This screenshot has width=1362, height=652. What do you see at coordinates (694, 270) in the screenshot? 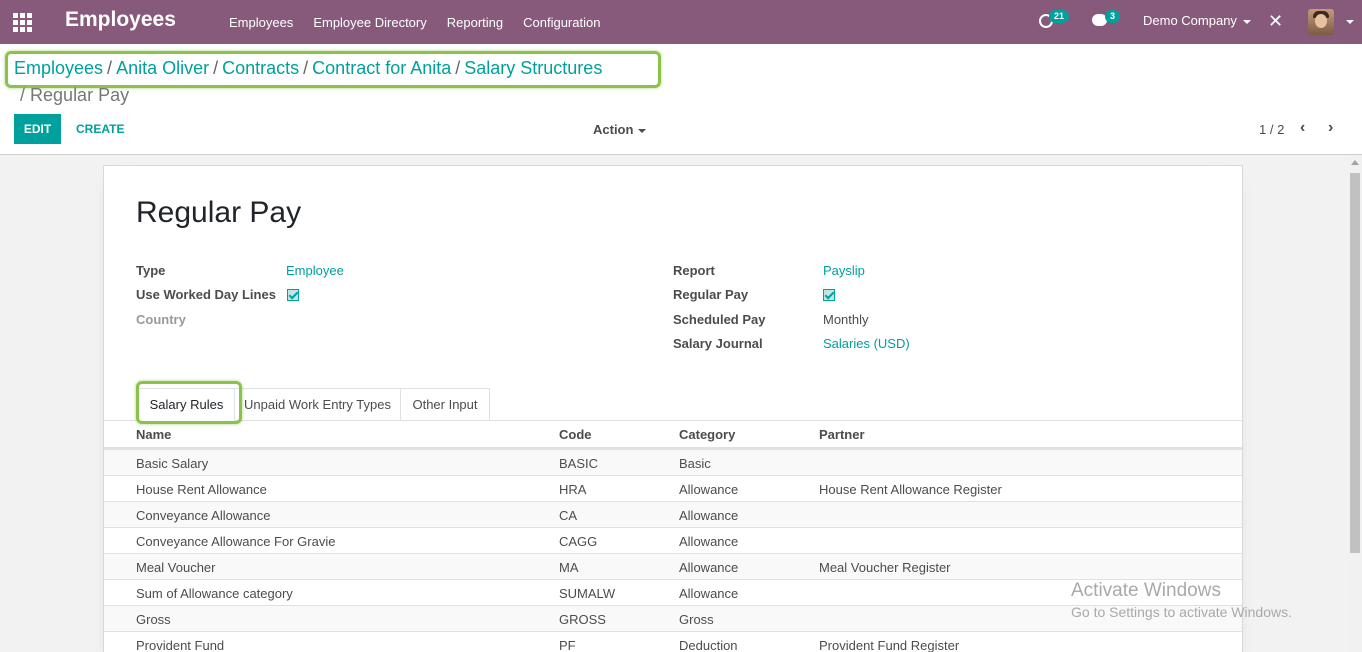
I see `report-label: Report` at bounding box center [694, 270].